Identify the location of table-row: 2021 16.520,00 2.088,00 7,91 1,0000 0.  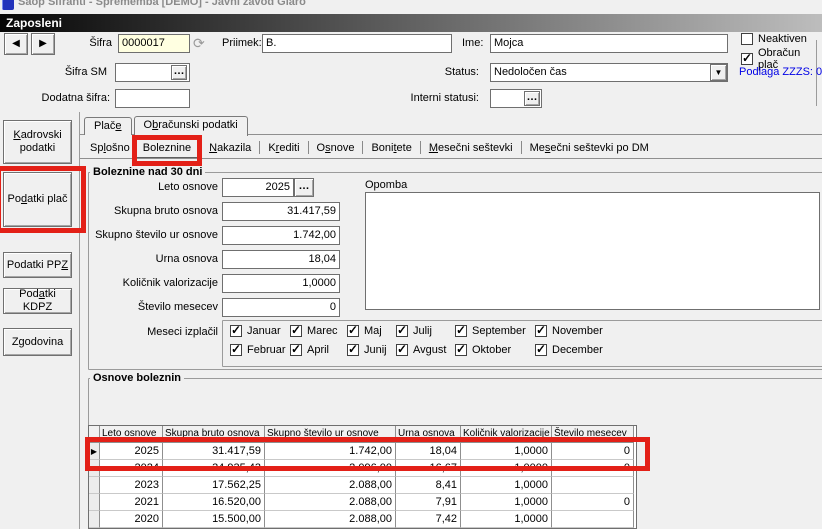
(362, 502).